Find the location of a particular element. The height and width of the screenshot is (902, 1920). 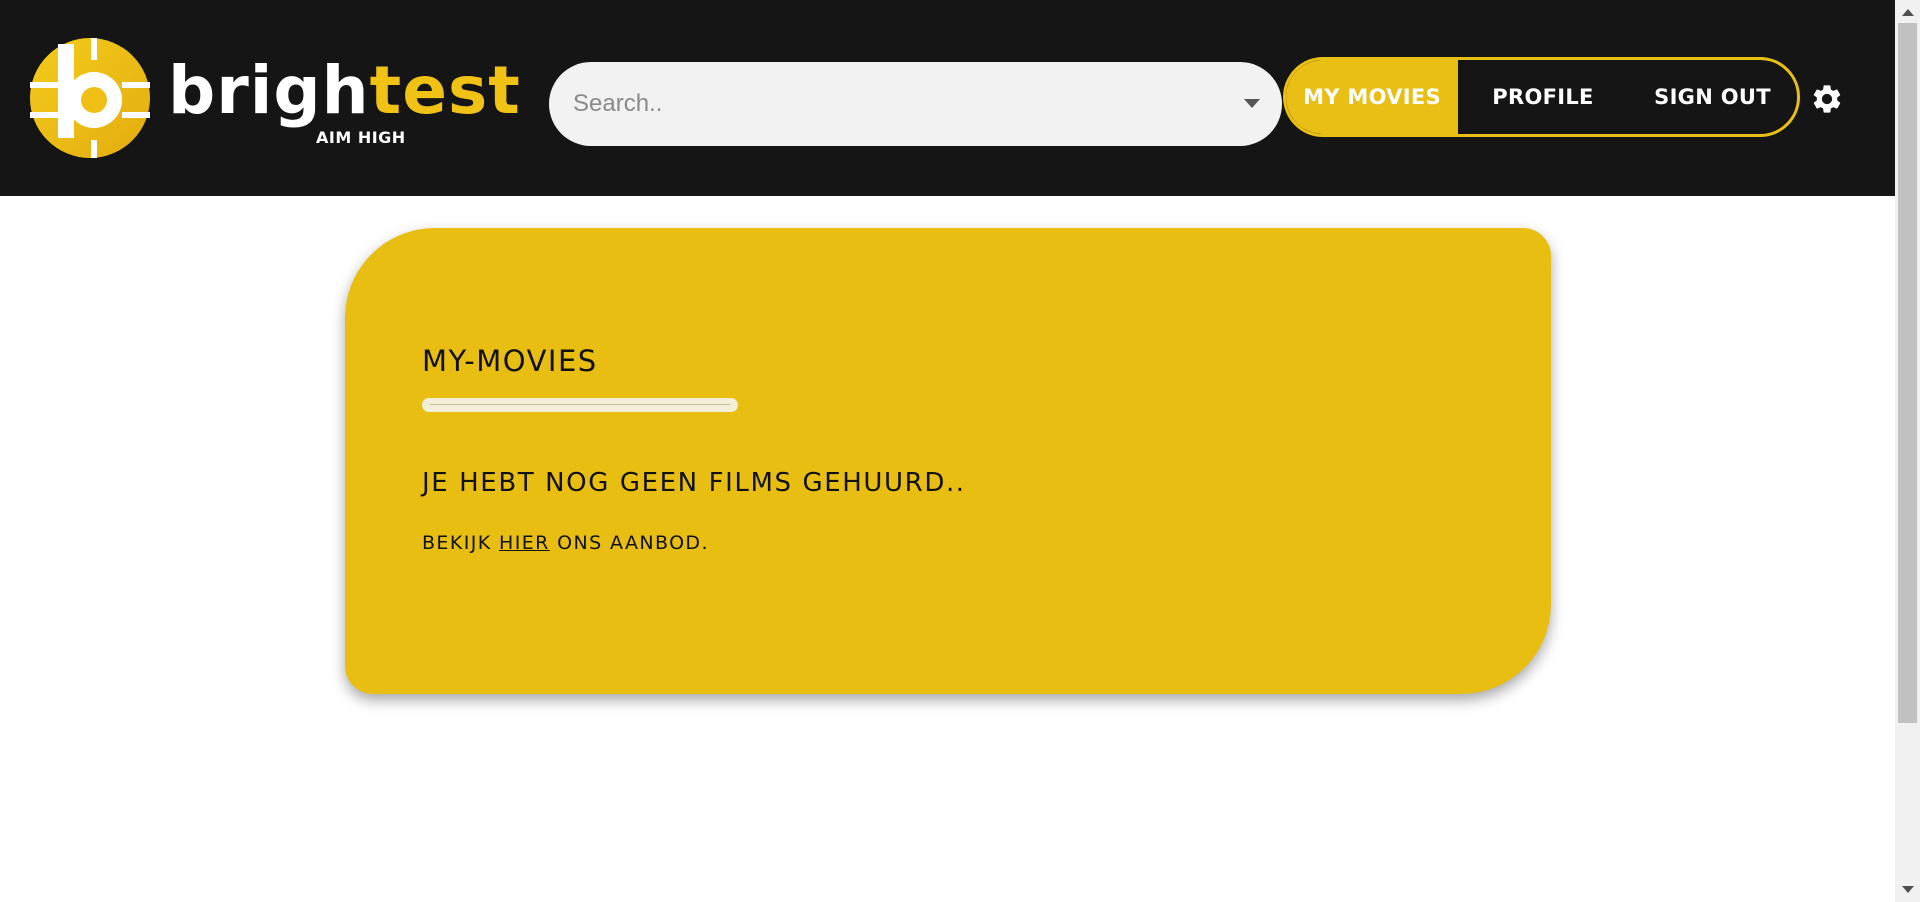

empty-state-message: JE HEBT NOG GEEN FILMS GEHUURD.. is located at coordinates (694, 483).